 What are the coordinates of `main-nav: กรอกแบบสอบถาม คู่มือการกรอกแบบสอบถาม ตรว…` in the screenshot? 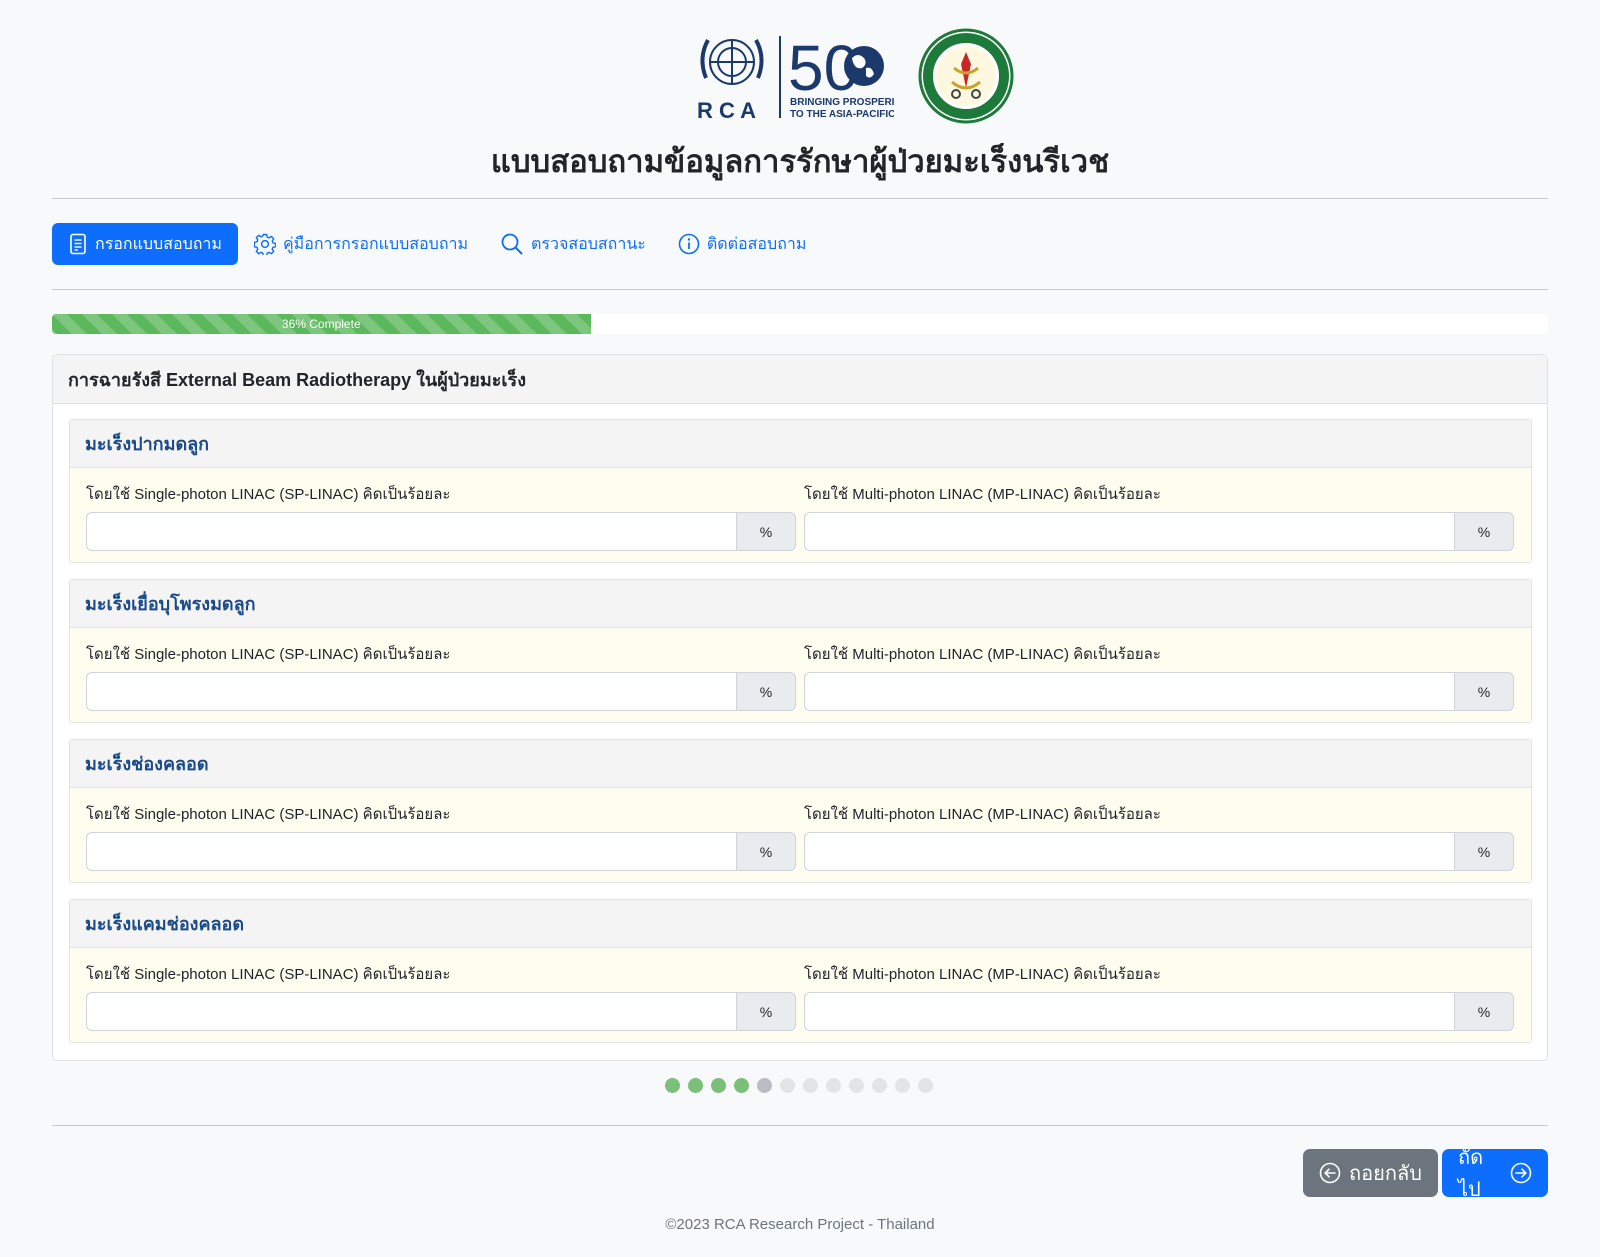 It's located at (437, 244).